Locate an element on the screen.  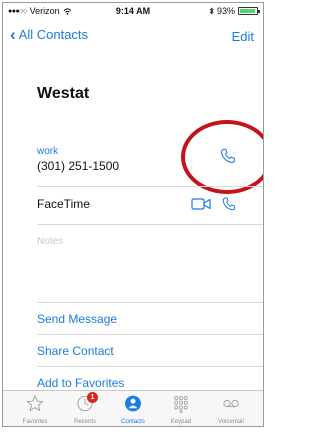
edit-button: Edit is located at coordinates (243, 36).